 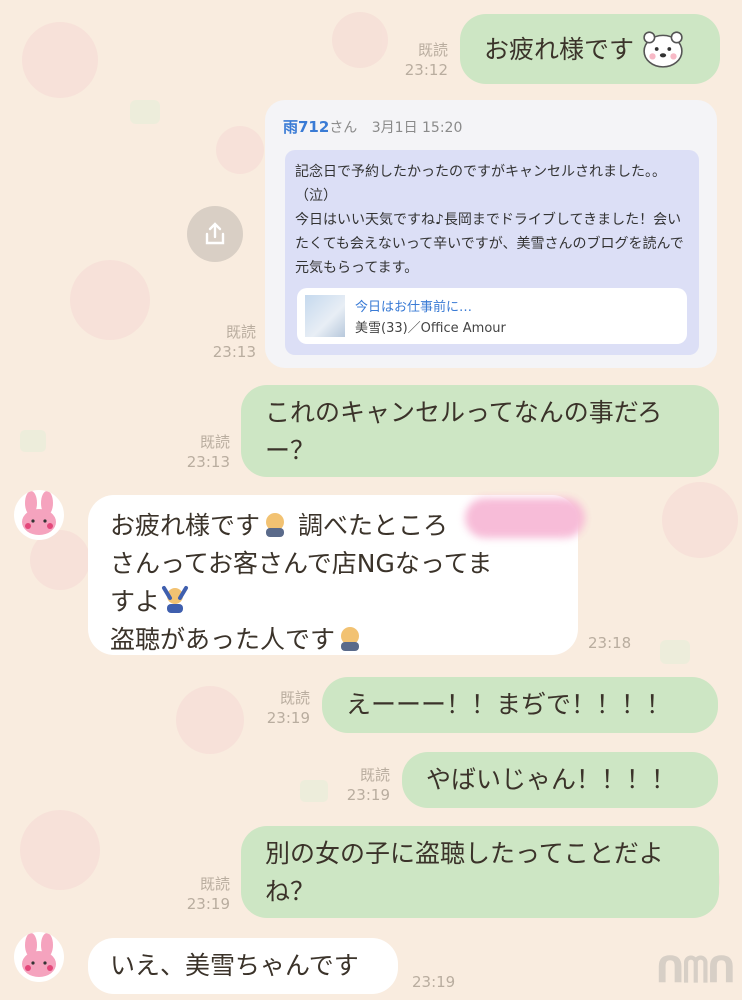 What do you see at coordinates (175, 598) in the screenshot?
I see `facepalm-person-icon` at bounding box center [175, 598].